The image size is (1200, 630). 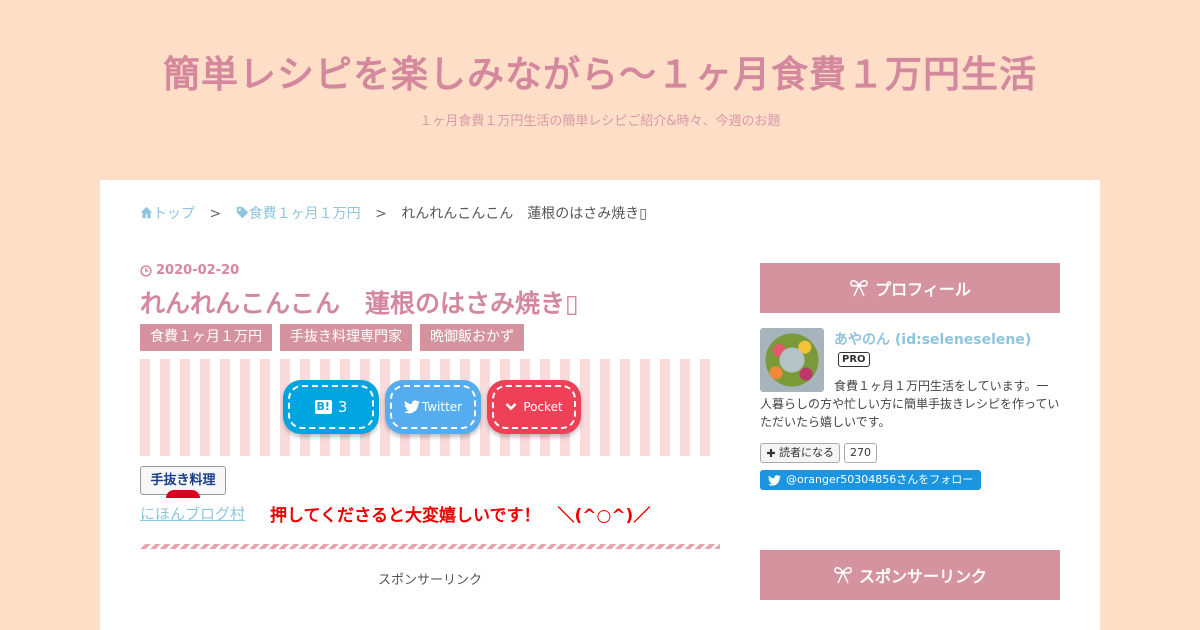 I want to click on profile-heading: プロフィール, so click(x=910, y=288).